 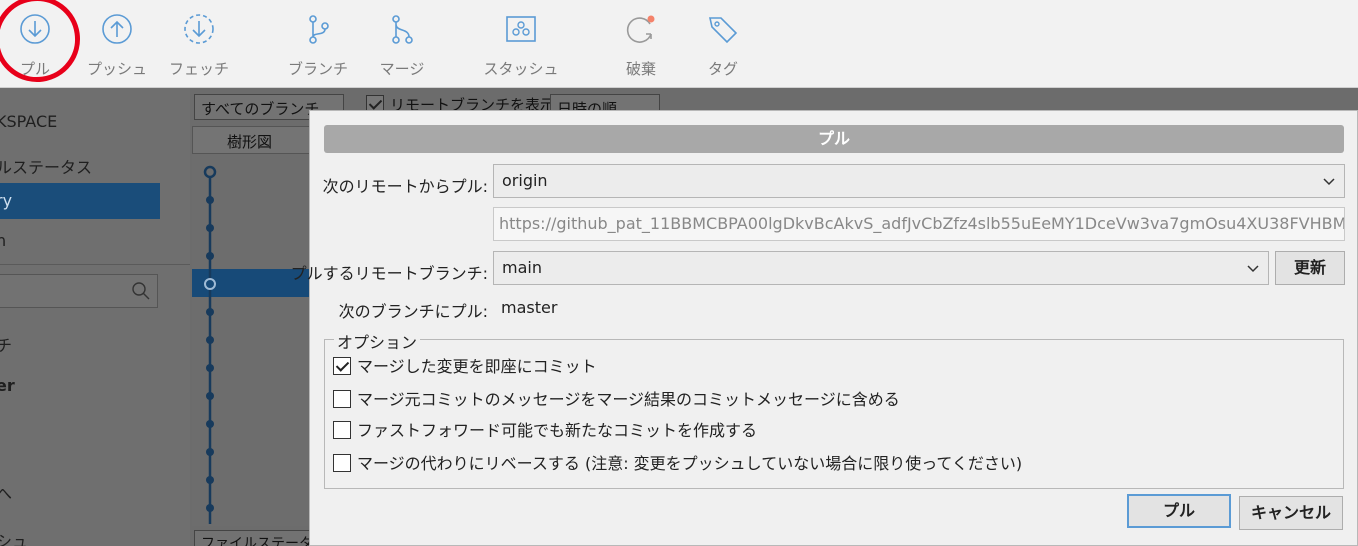 I want to click on stash-button: スタッシュ, so click(x=521, y=43).